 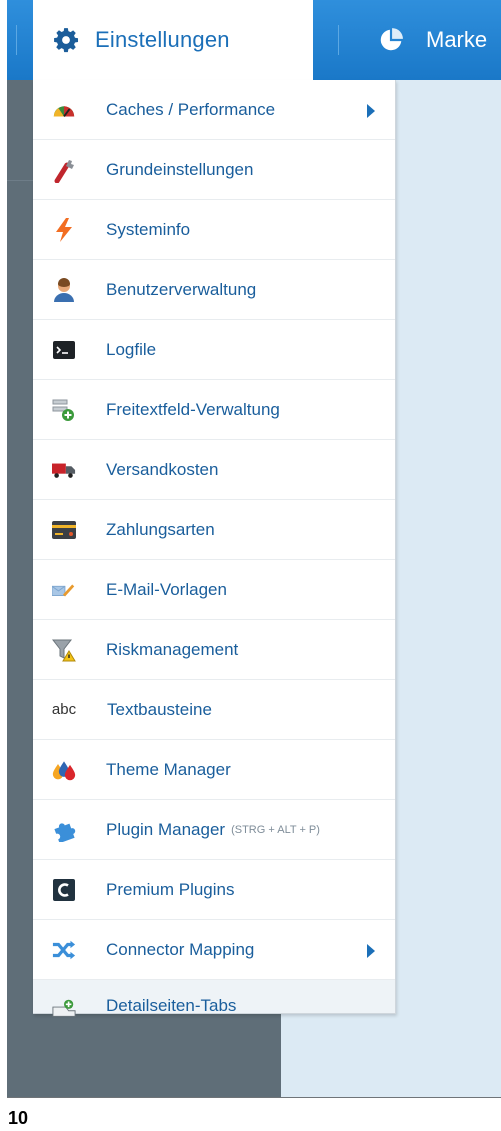 I want to click on menu-item-label: Versandkosten, so click(x=162, y=469).